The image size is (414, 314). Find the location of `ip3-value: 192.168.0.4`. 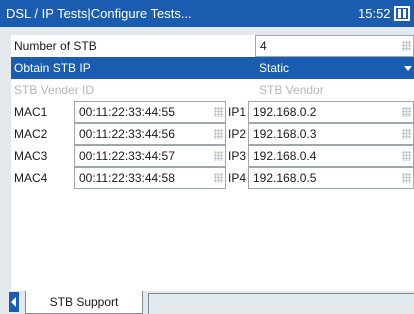

ip3-value: 192.168.0.4 is located at coordinates (285, 156).